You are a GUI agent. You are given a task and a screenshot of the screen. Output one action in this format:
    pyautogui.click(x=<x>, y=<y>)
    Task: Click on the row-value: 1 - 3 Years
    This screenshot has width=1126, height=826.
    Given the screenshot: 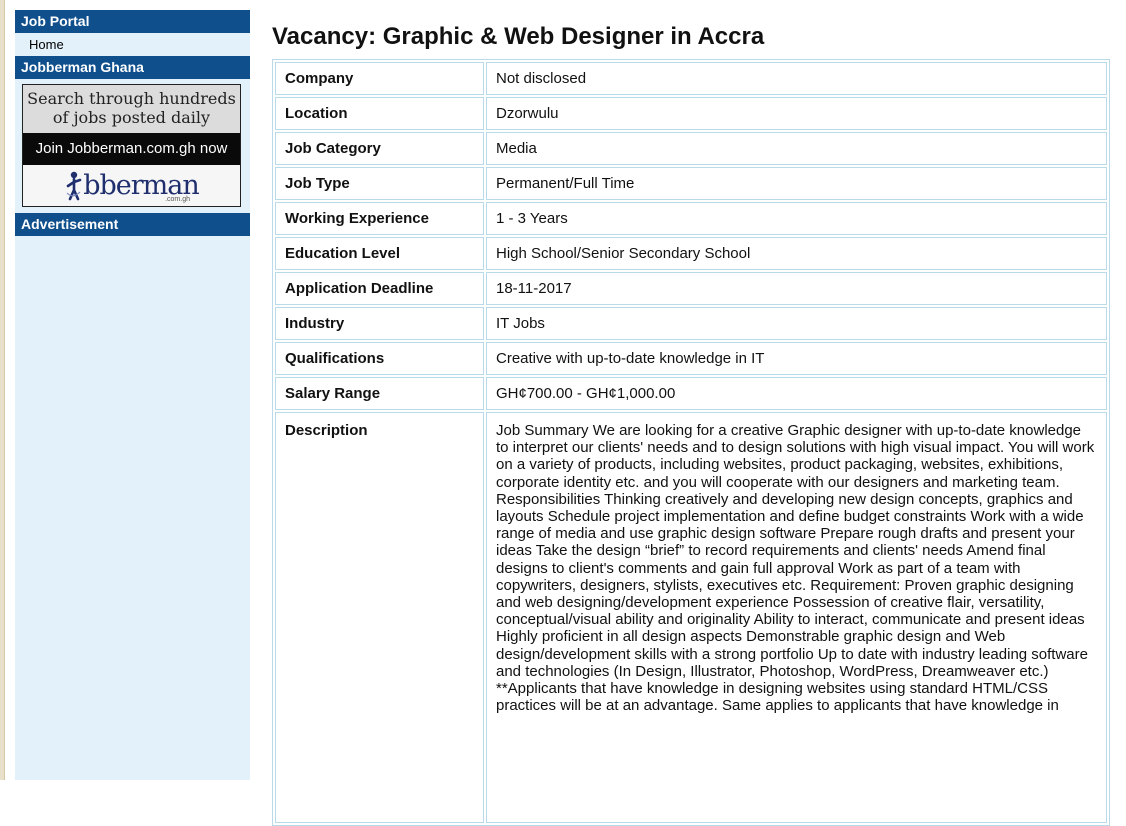 What is the action you would take?
    pyautogui.click(x=796, y=218)
    